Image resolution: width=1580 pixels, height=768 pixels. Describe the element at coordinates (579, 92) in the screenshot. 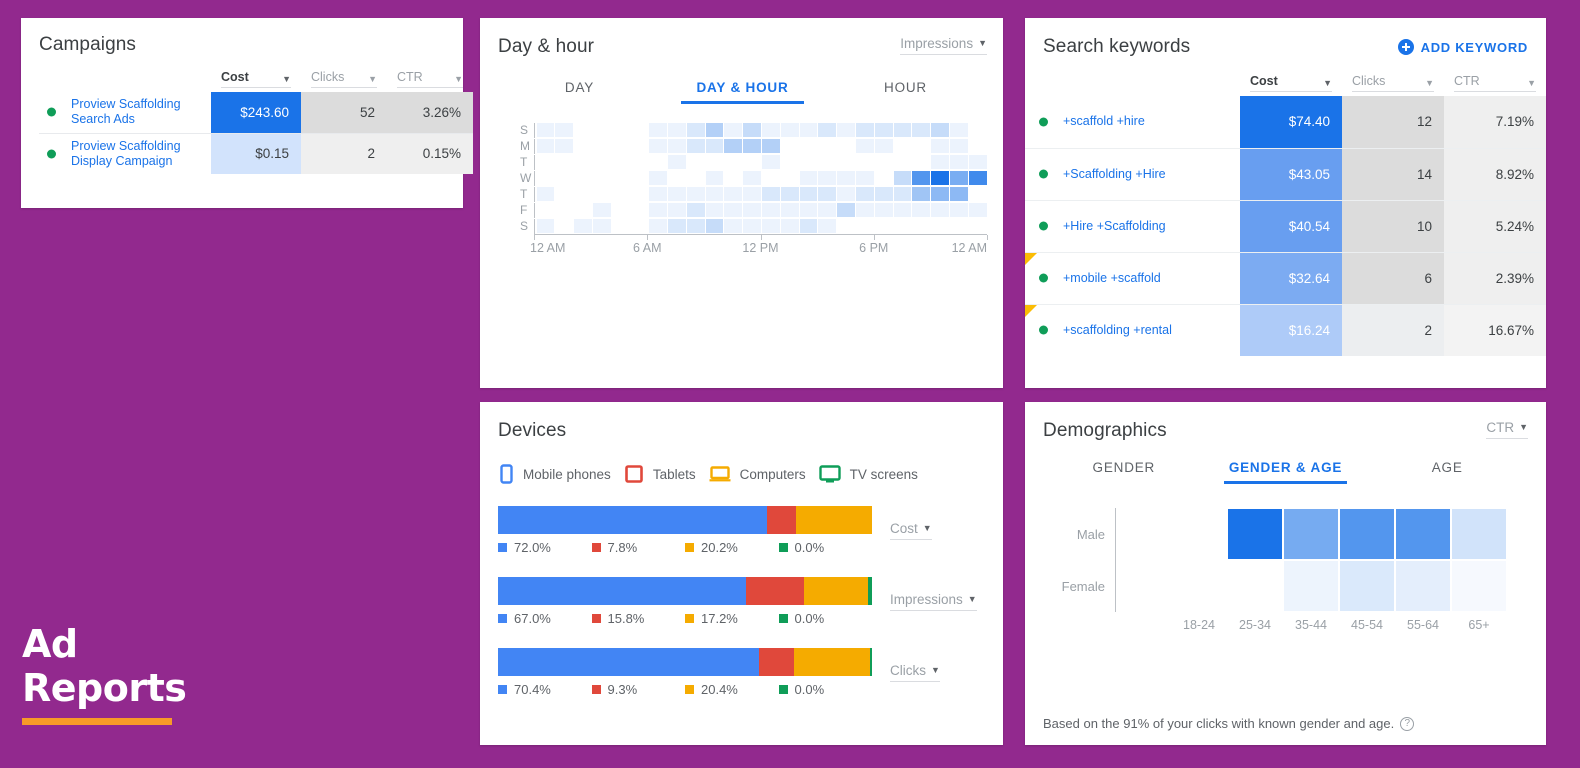

I see `tab-day: DAY` at that location.